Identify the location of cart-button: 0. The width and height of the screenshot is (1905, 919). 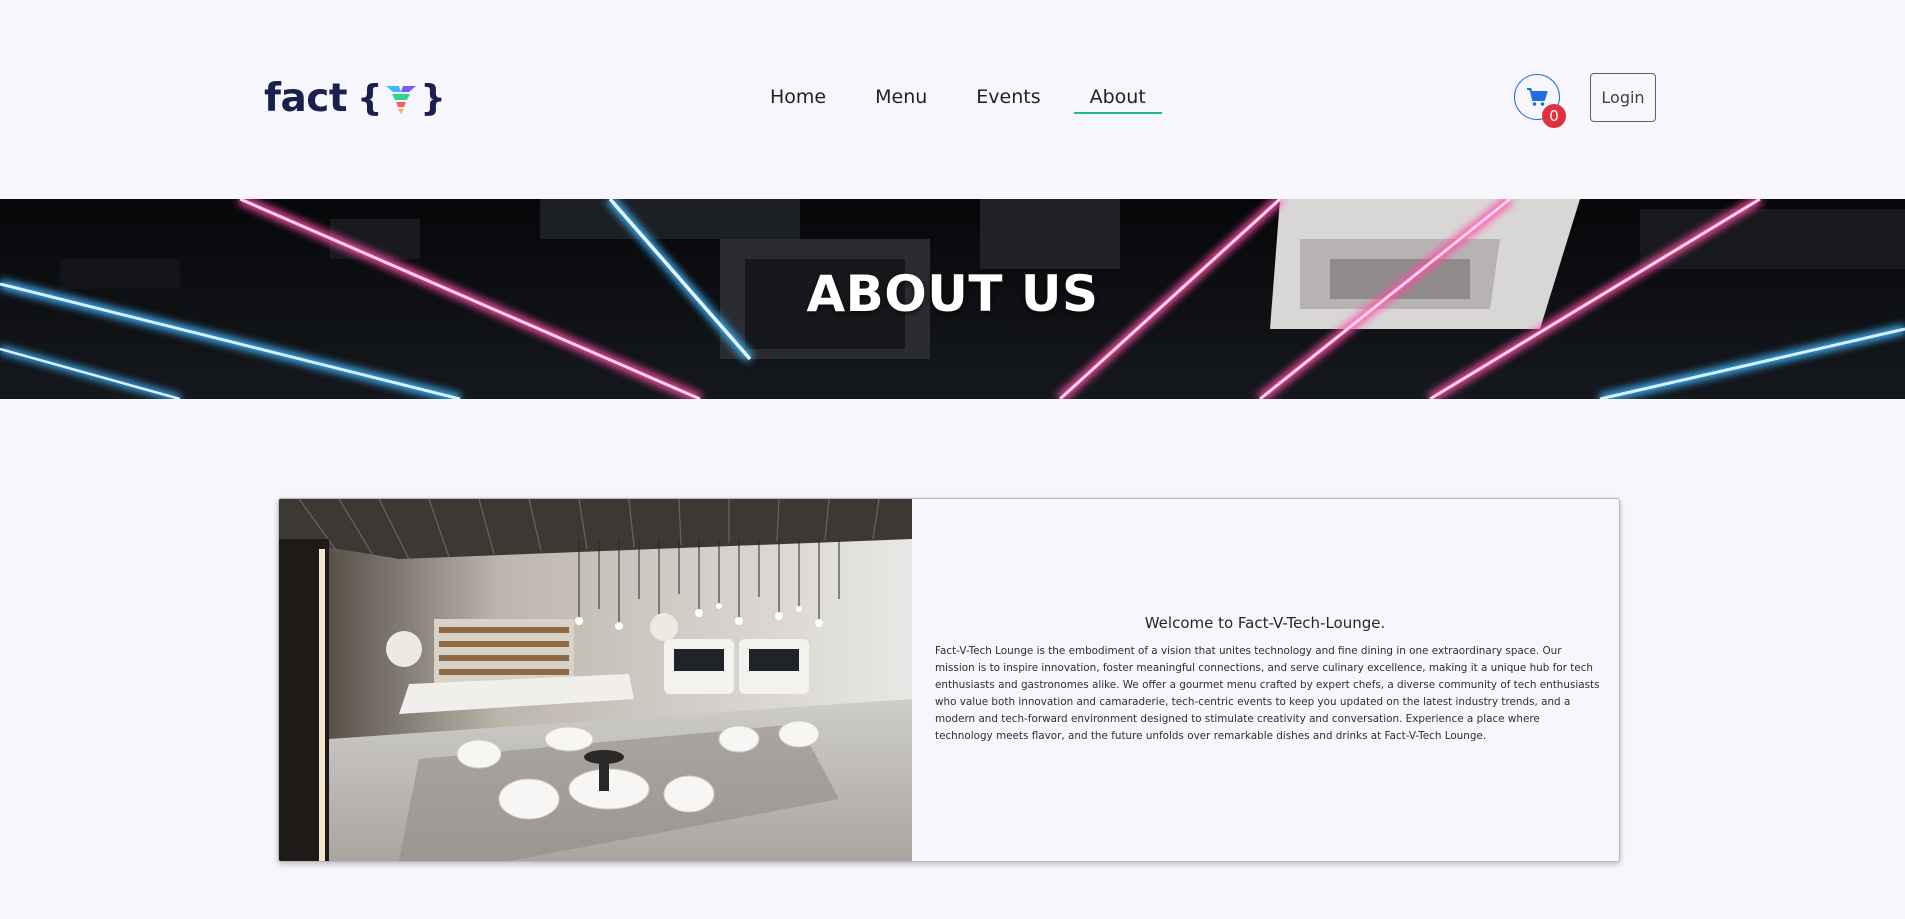
(1540, 101).